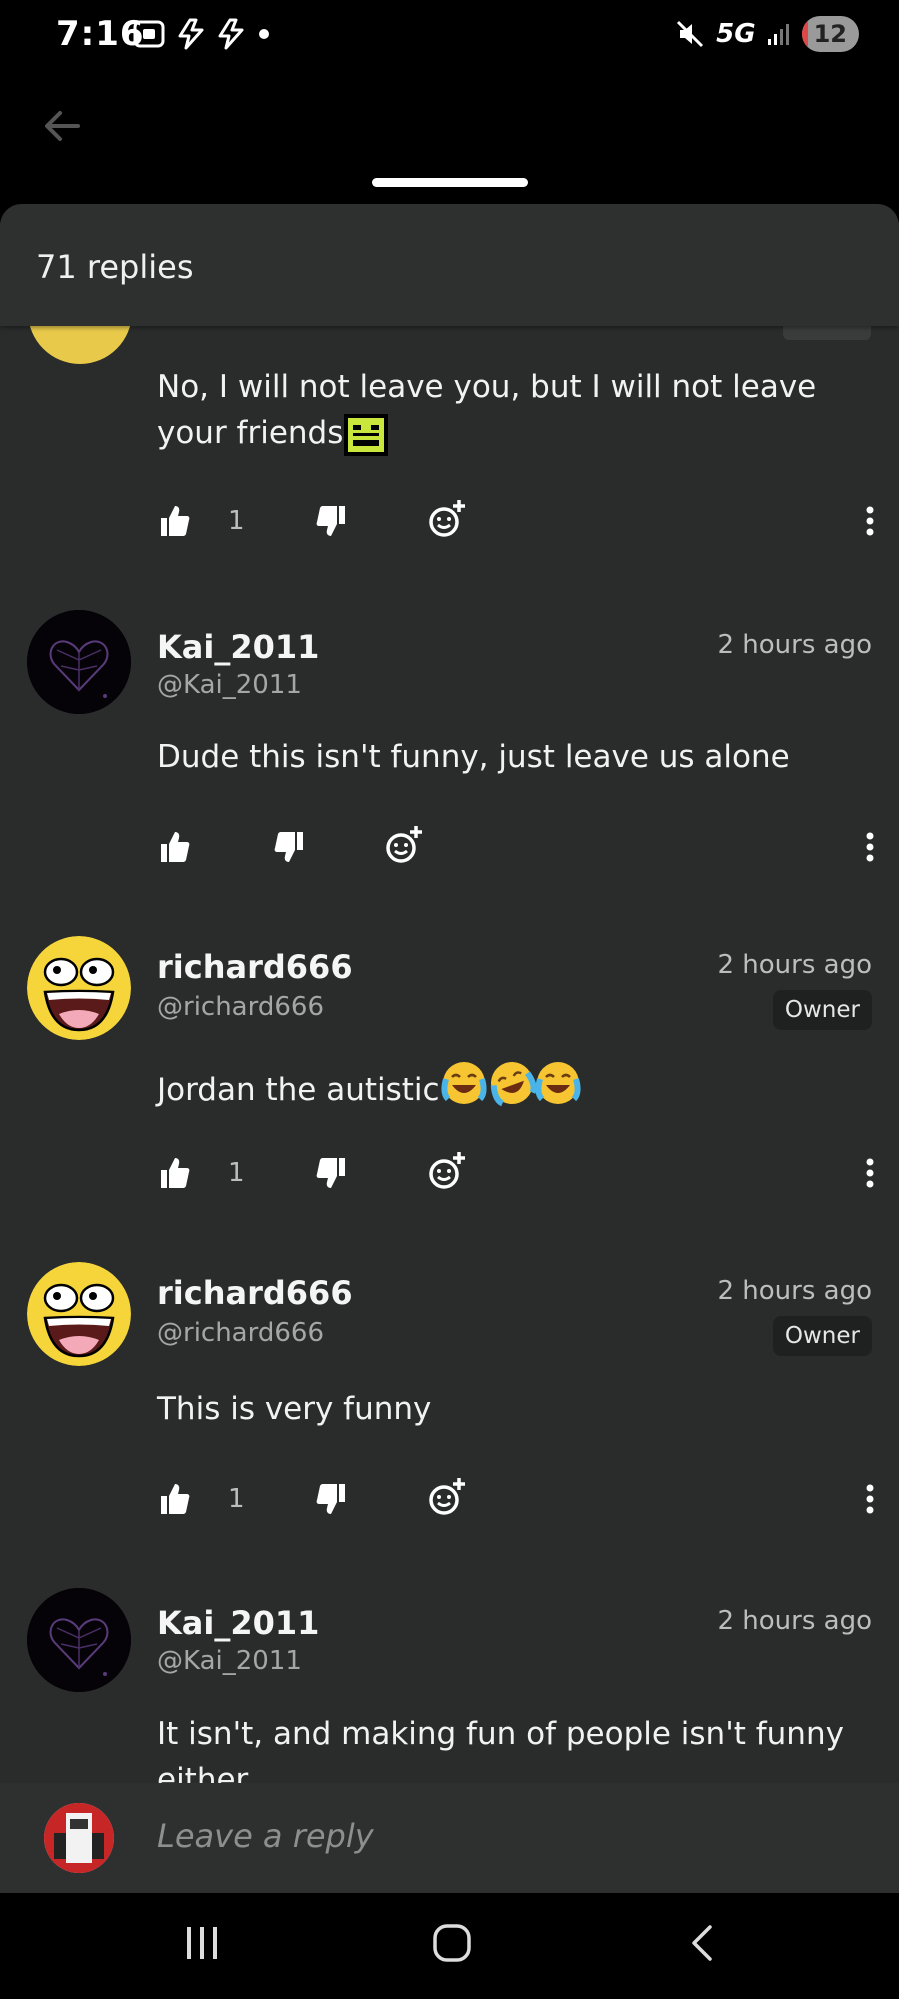 Image resolution: width=899 pixels, height=1999 pixels. I want to click on sheet-drag-handle, so click(450, 182).